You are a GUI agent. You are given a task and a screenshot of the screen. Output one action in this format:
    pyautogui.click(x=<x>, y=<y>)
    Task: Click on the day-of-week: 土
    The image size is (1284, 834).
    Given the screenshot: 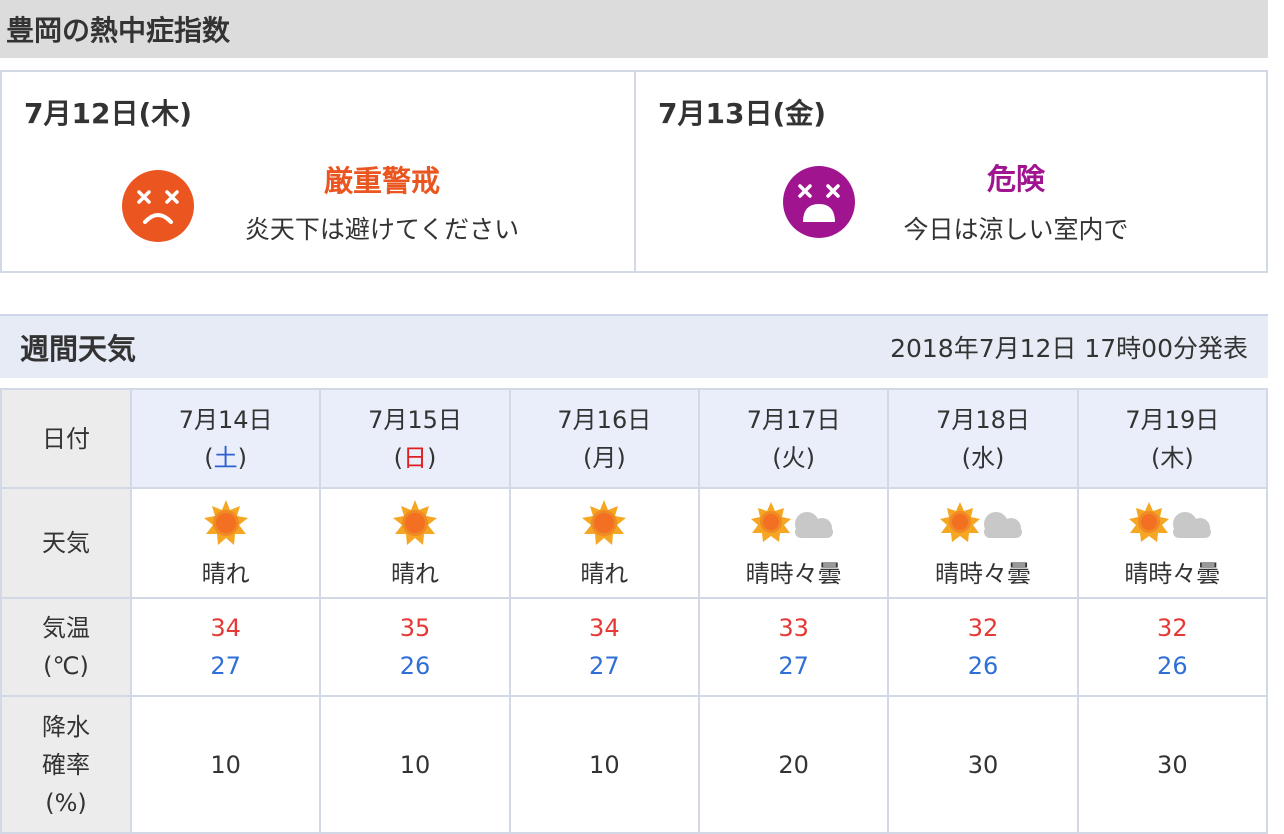 What is the action you would take?
    pyautogui.click(x=225, y=457)
    